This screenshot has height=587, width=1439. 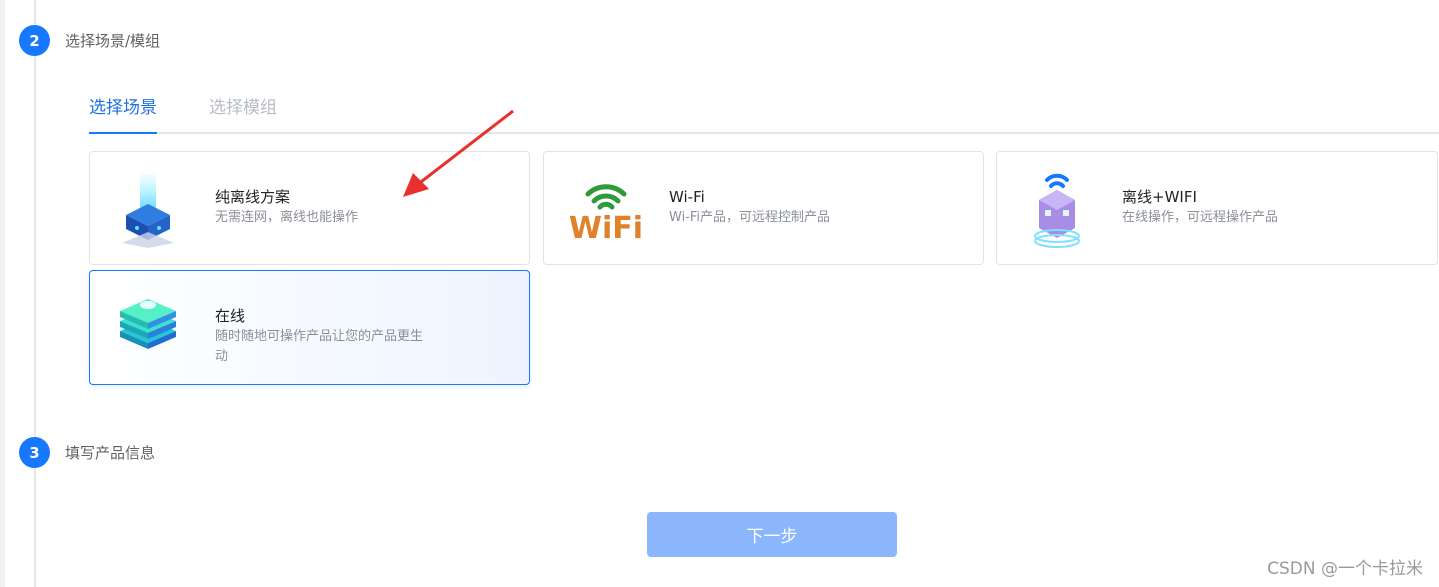 I want to click on left-edge-strip, so click(x=2, y=293).